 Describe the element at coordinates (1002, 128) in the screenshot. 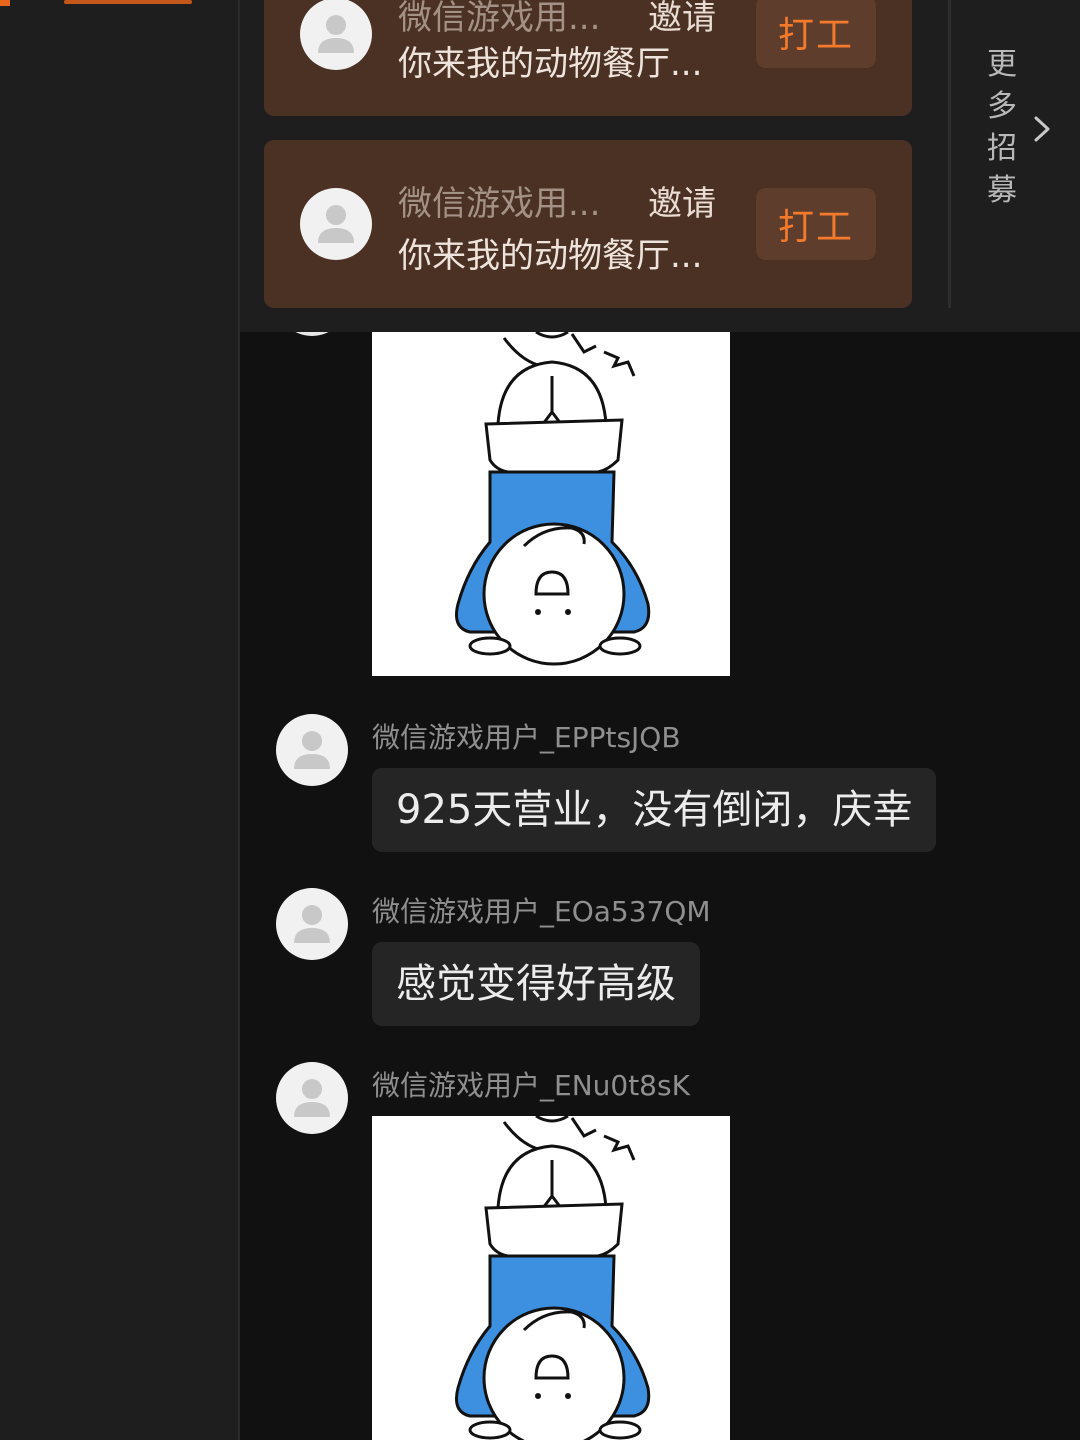

I see `more-recruit-link: 更多招募` at that location.